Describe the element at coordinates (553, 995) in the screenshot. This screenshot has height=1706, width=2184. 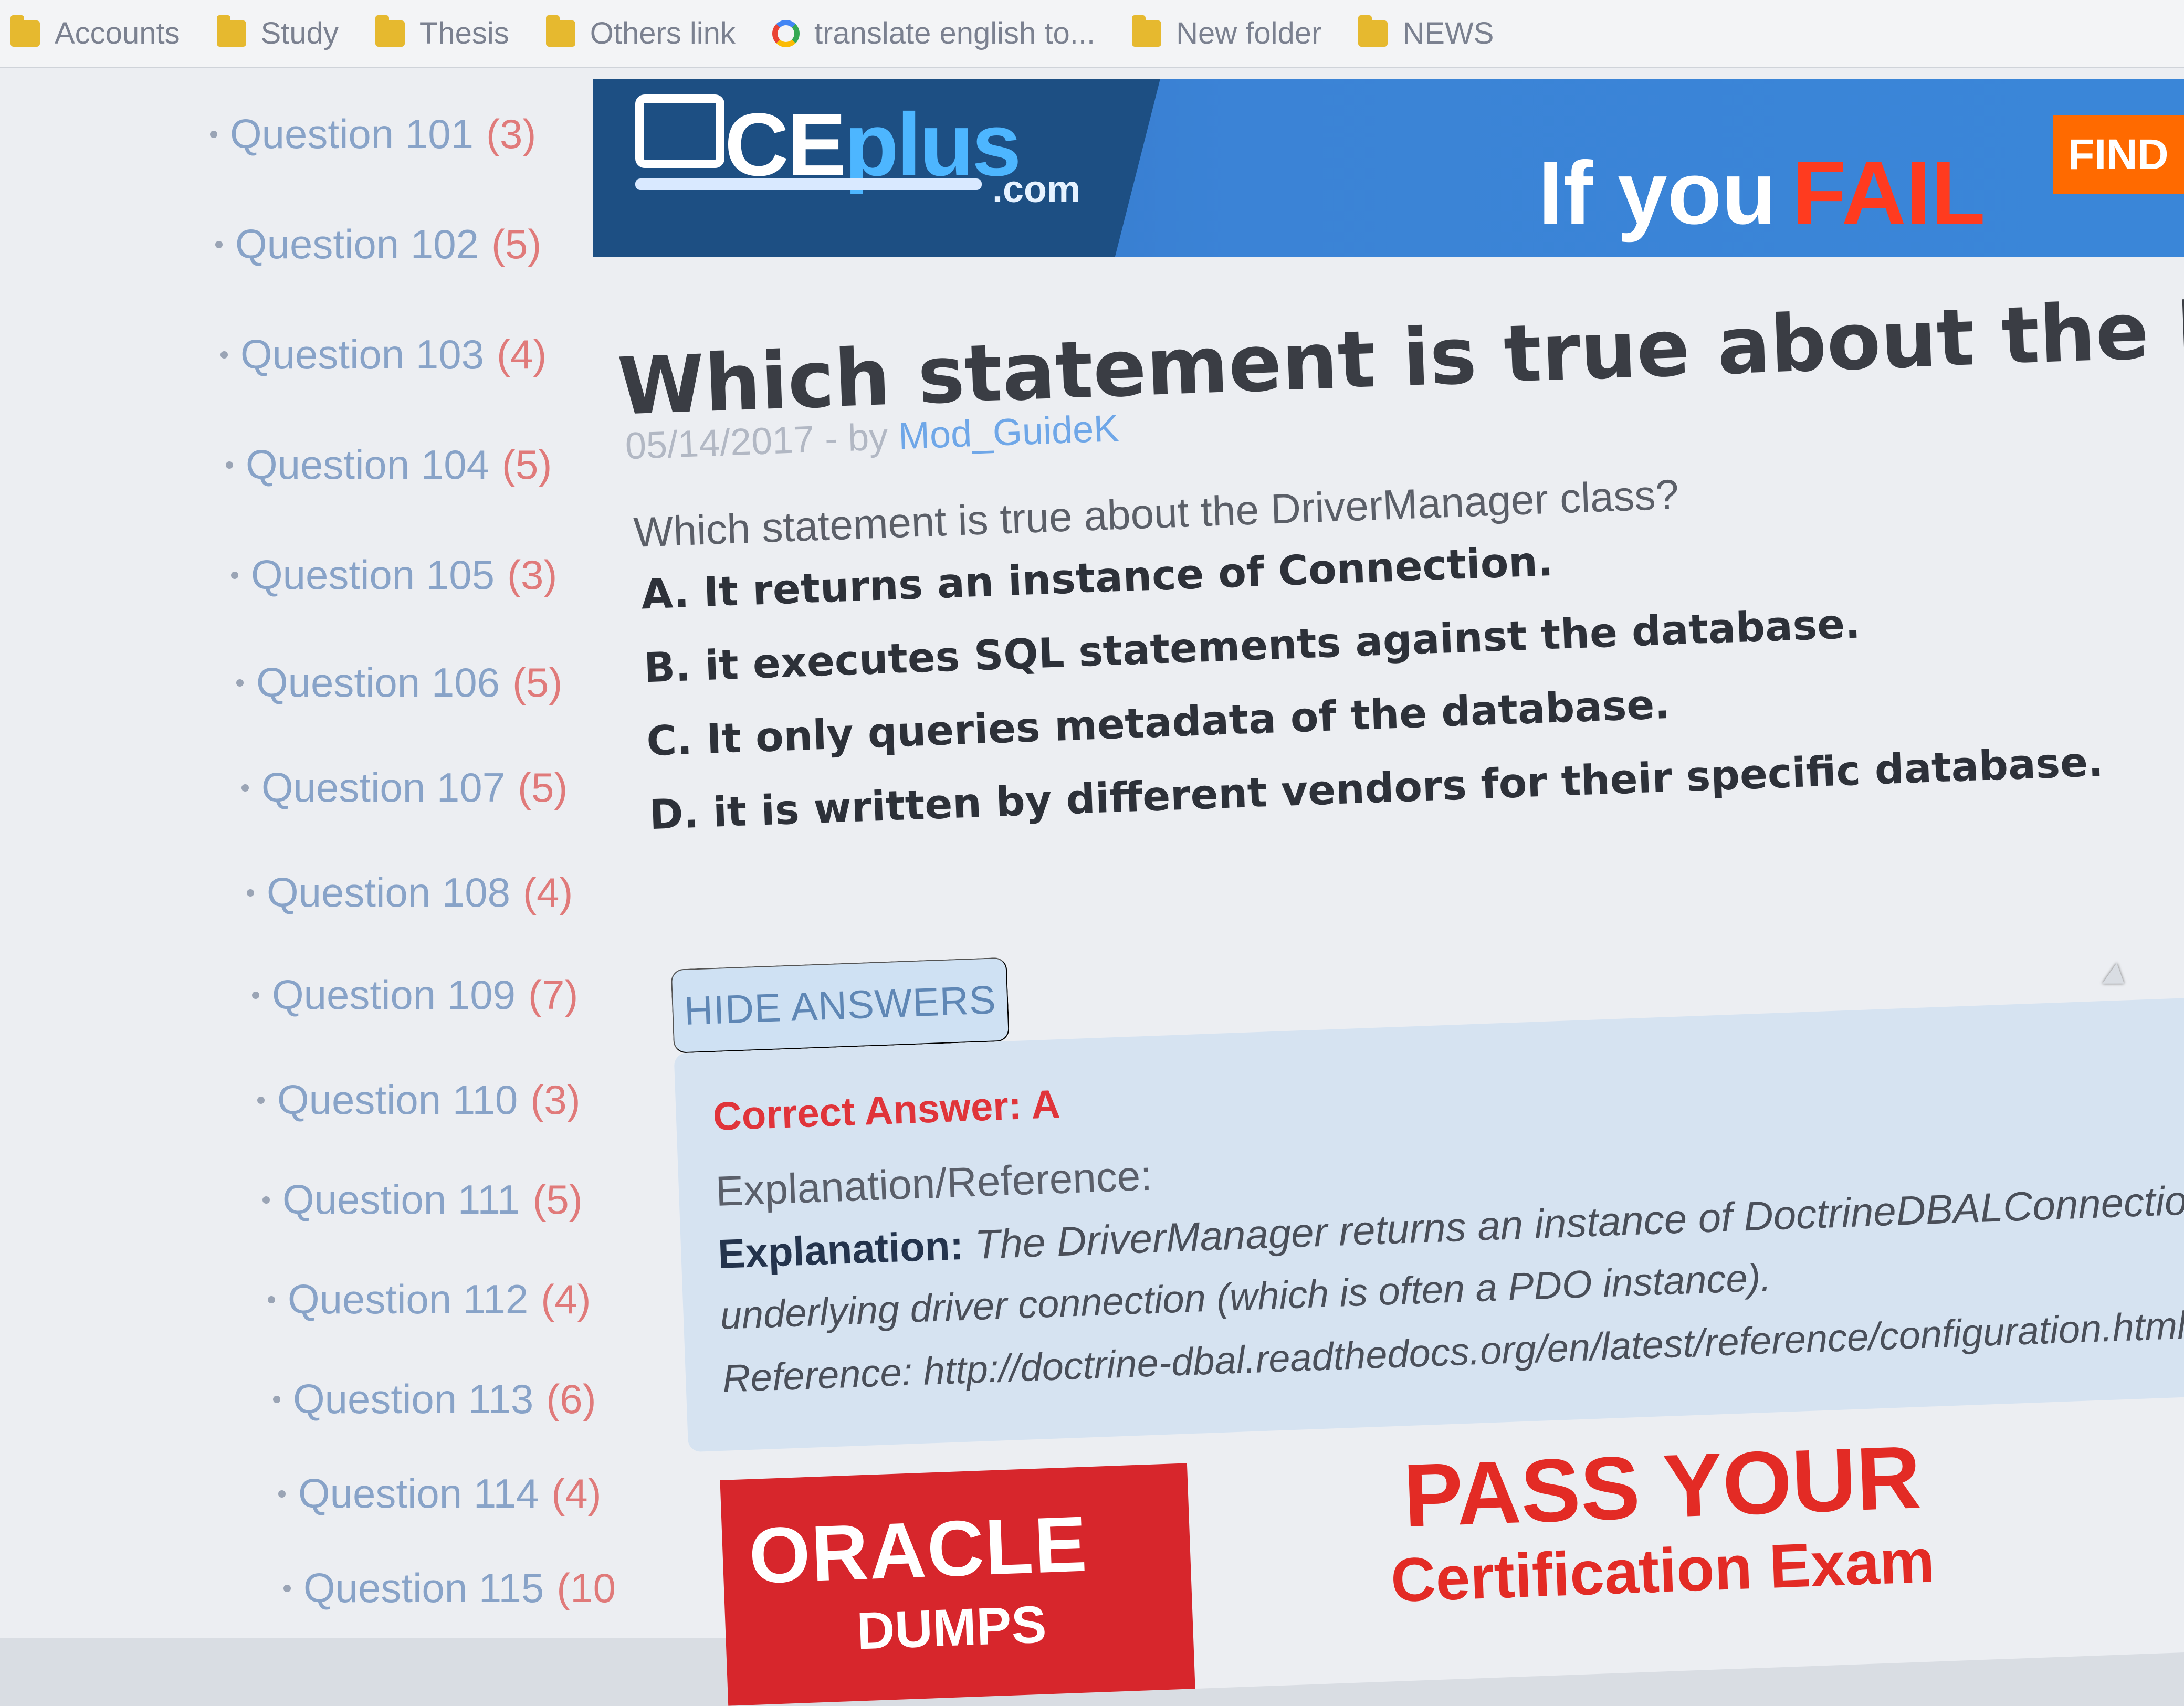
I see `answer-count: (7)` at that location.